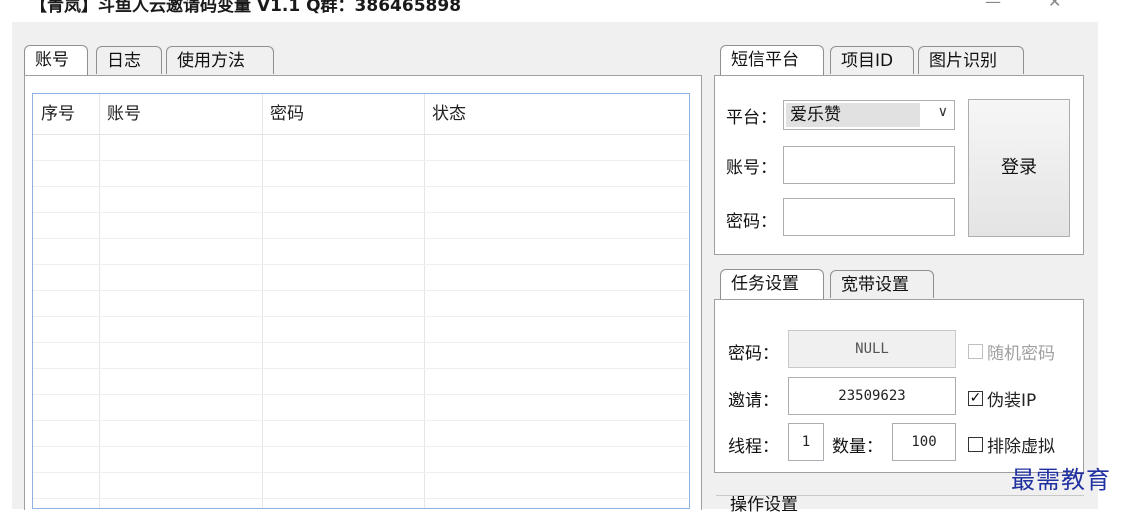 This screenshot has height=515, width=1121. I want to click on checkmark-icon: ✓, so click(975, 398).